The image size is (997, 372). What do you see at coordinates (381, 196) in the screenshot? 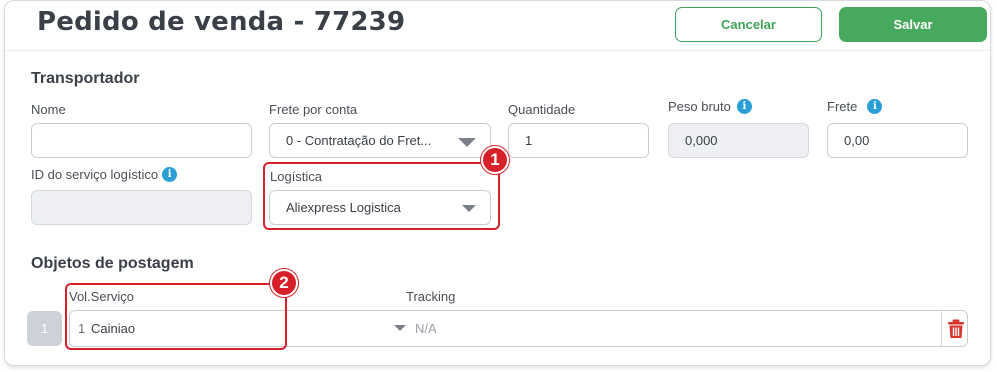
I see `highlight-box-logistica` at bounding box center [381, 196].